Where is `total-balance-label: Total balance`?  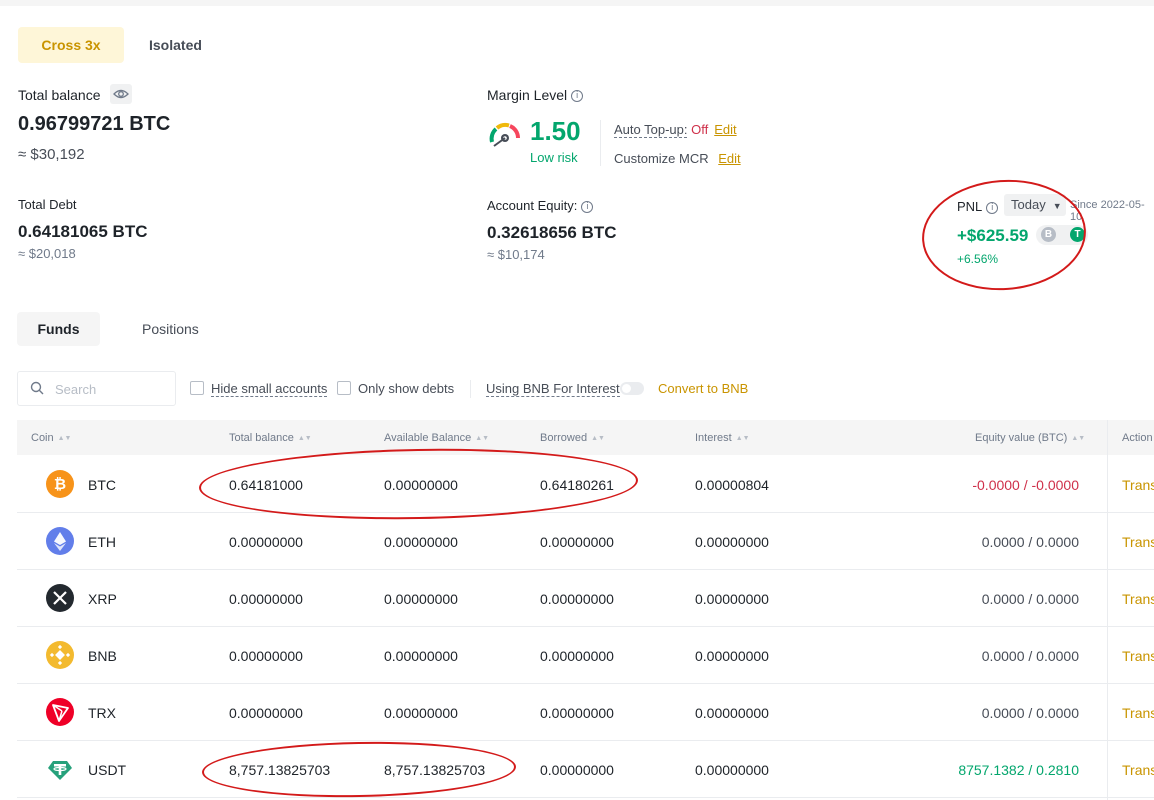
total-balance-label: Total balance is located at coordinates (59, 95).